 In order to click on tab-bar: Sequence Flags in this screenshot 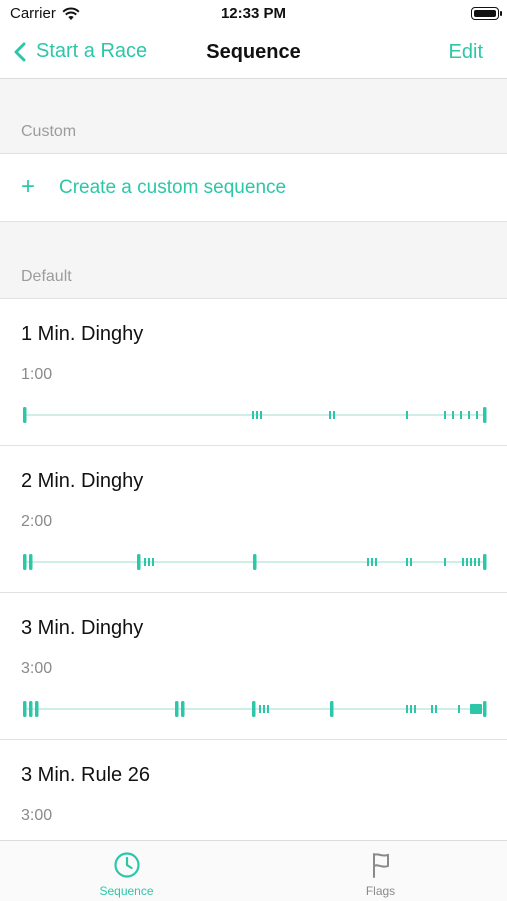, I will do `click(253, 870)`.